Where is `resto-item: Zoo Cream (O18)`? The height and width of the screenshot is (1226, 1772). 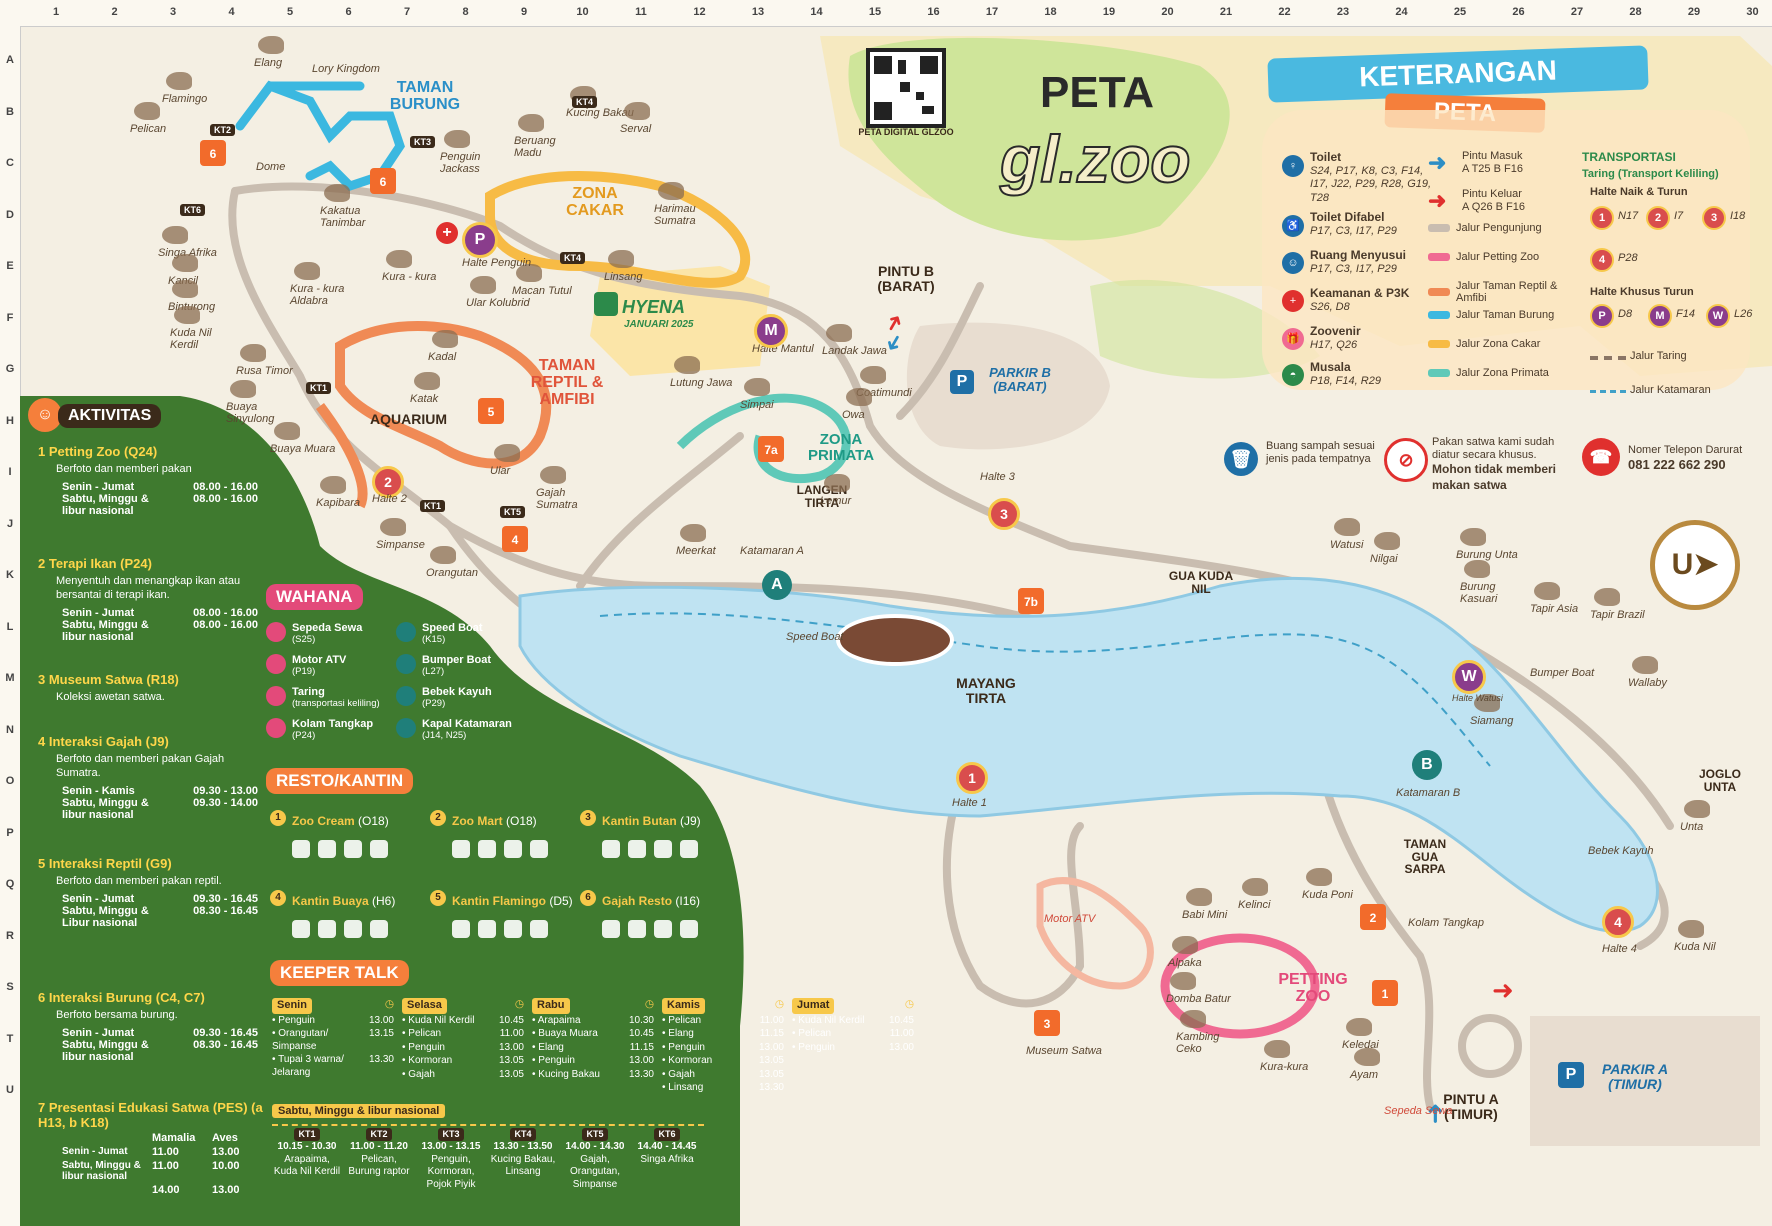
resto-item: Zoo Cream (O18) is located at coordinates (357, 821).